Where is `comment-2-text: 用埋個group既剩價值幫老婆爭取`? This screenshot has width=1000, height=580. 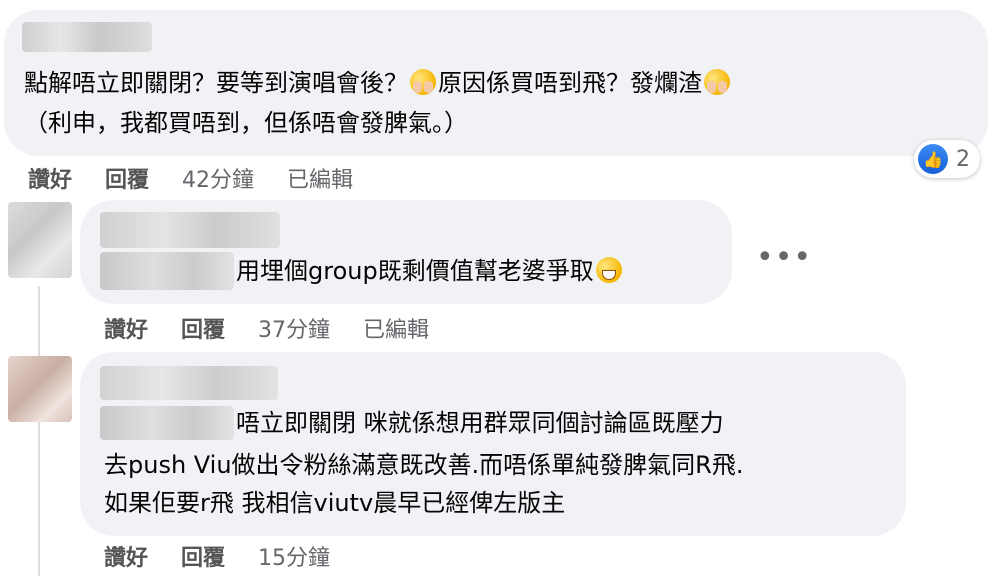 comment-2-text: 用埋個group既剩價值幫老婆爭取 is located at coordinates (415, 271).